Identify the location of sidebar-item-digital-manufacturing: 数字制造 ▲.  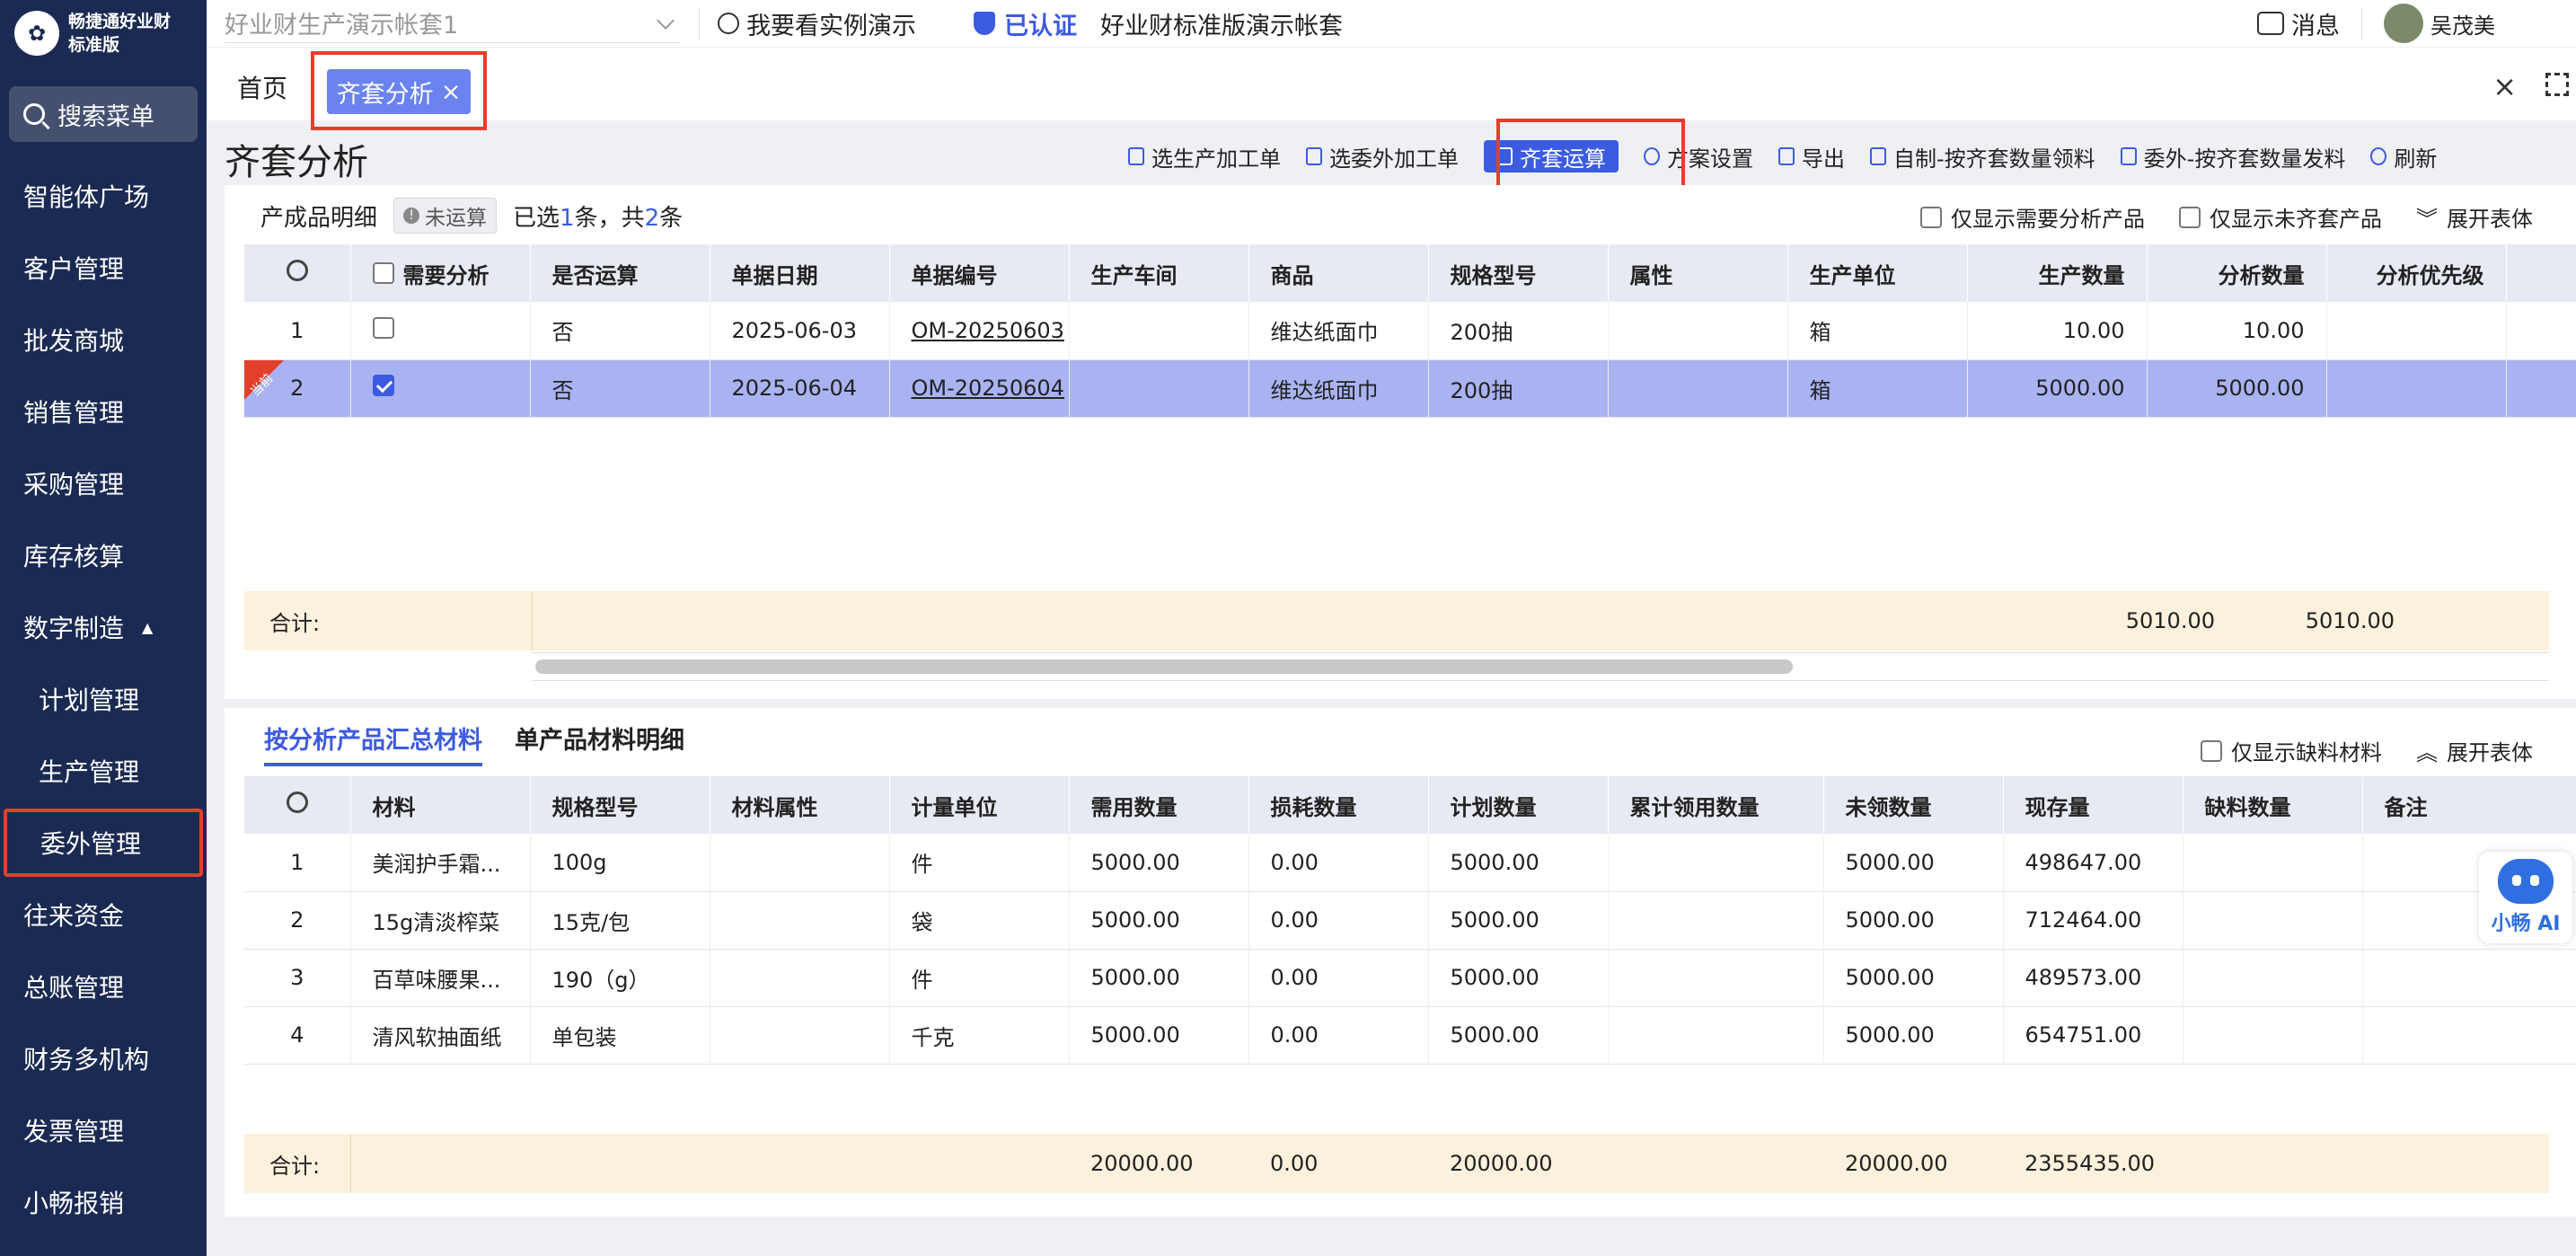
(103, 627).